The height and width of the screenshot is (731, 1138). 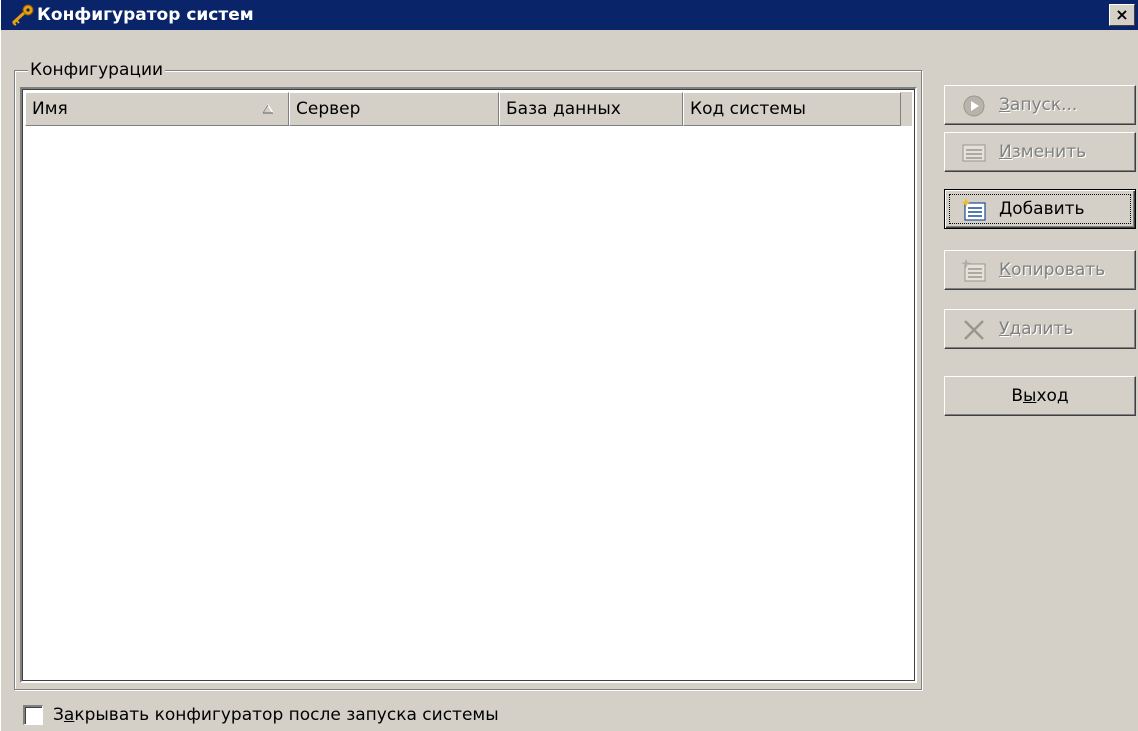 I want to click on close-after-launch-checkbox, so click(x=33, y=715).